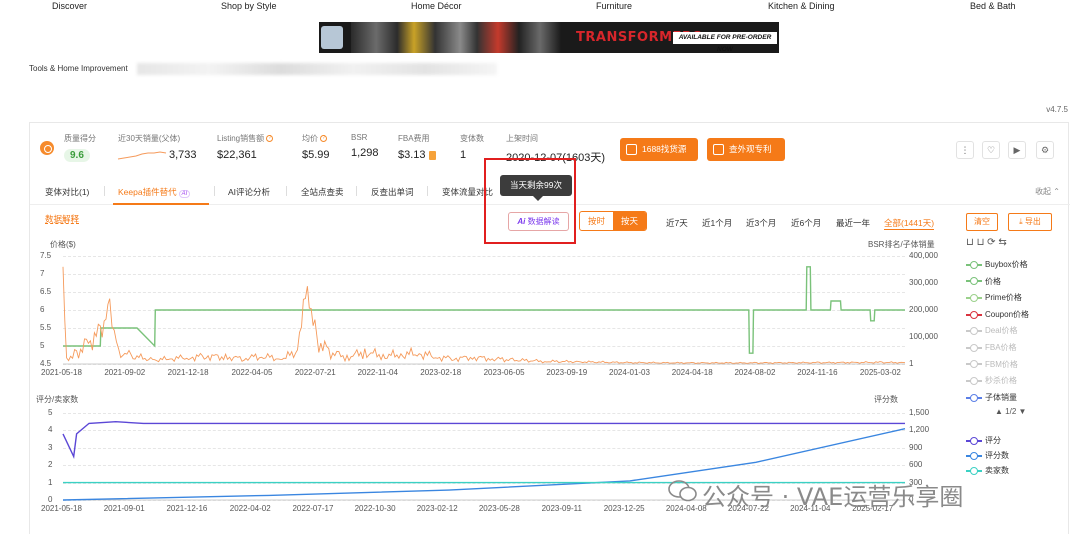  What do you see at coordinates (806, 223) in the screenshot?
I see `range-6m: 近6个月` at bounding box center [806, 223].